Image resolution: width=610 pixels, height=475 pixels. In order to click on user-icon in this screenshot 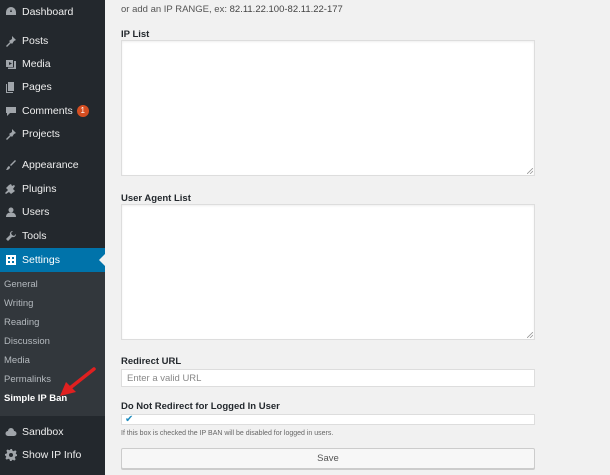, I will do `click(10, 212)`.